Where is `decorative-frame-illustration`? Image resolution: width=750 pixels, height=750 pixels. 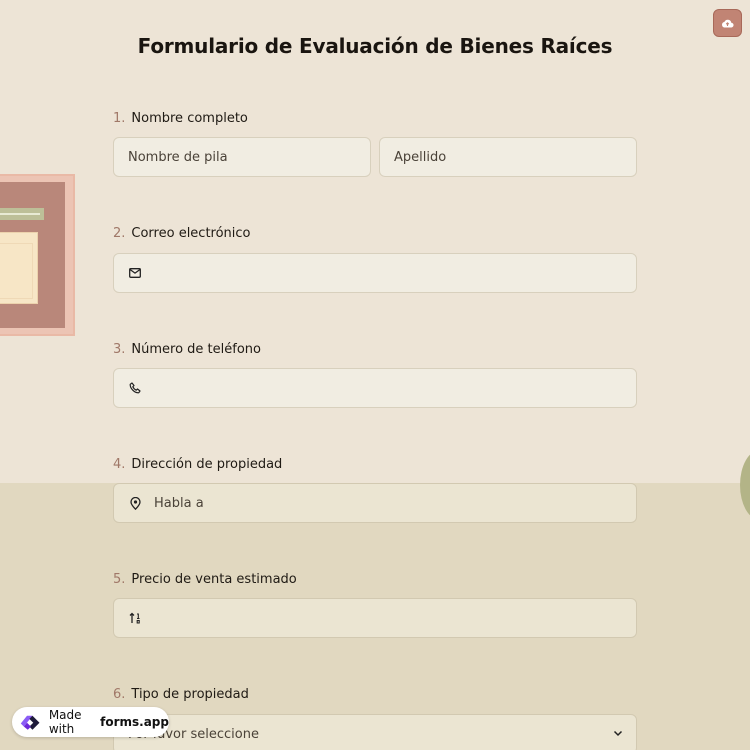
decorative-frame-illustration is located at coordinates (37, 255).